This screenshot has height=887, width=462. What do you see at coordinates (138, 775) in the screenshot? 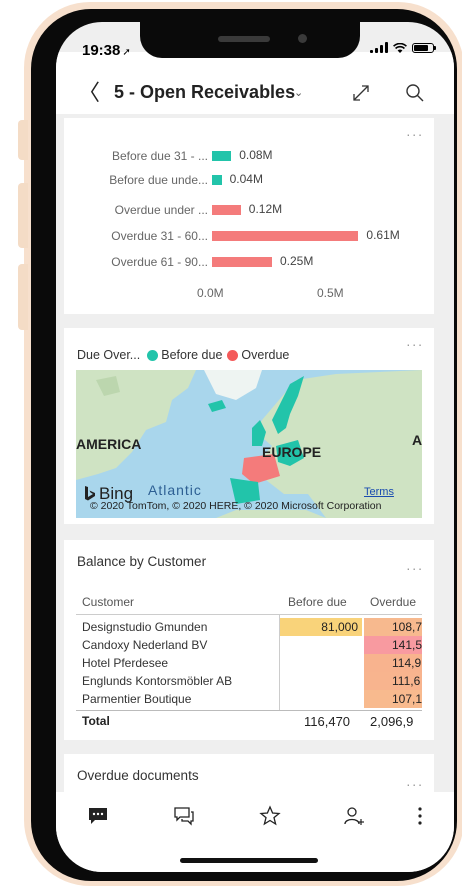
I see `overdue-documents-title: Overdue documents` at bounding box center [138, 775].